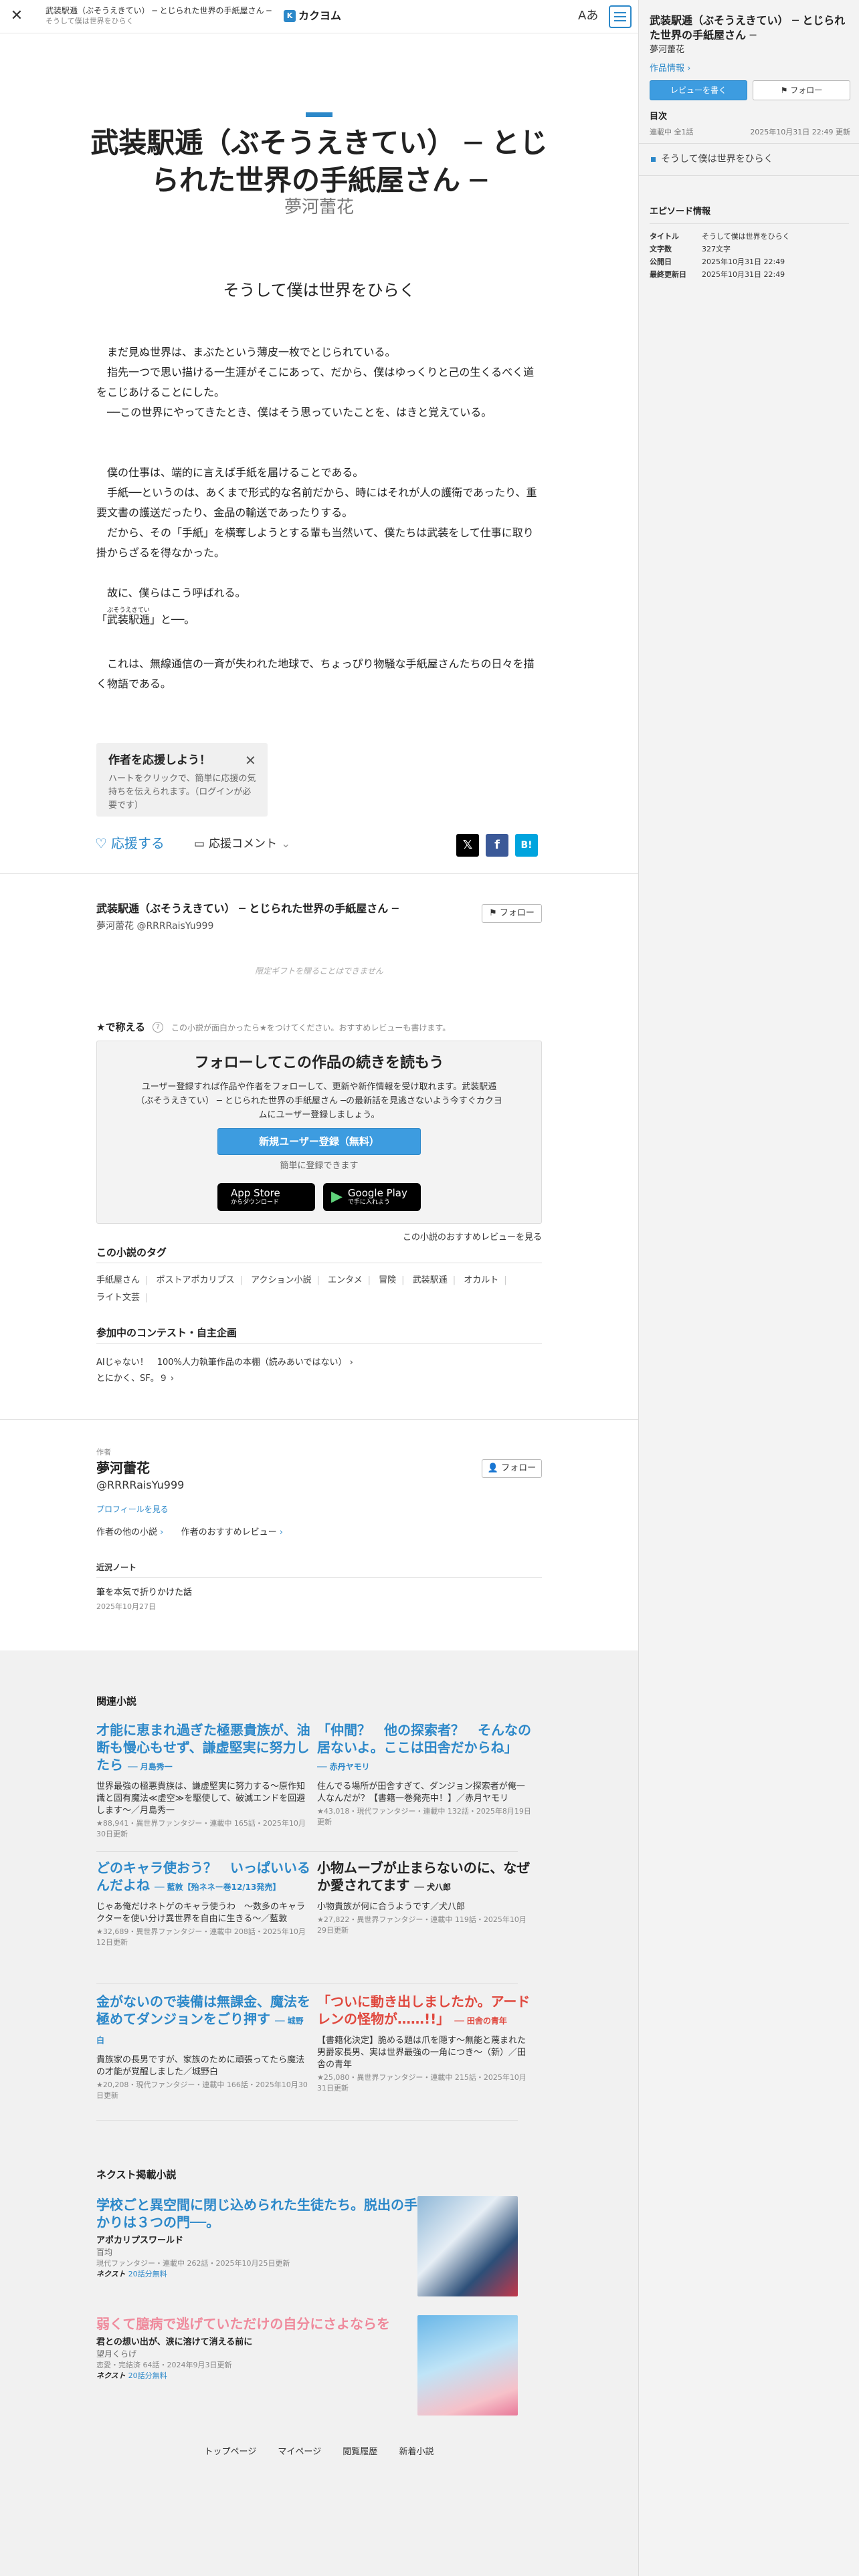  Describe the element at coordinates (459, 1238) in the screenshot. I see `review-link: この小説のおすすめレビューを見る` at that location.